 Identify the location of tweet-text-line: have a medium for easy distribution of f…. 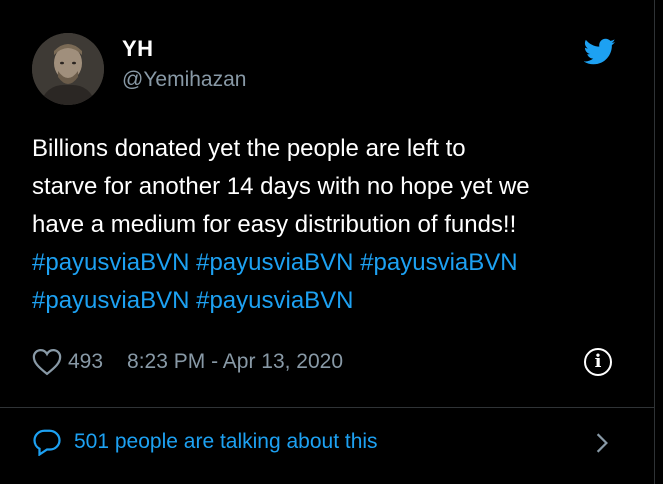
(274, 224).